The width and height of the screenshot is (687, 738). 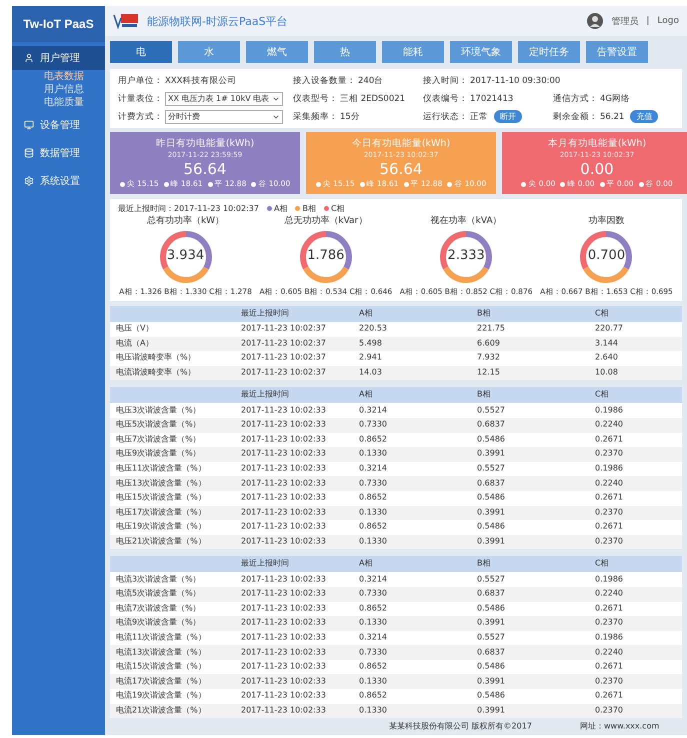 What do you see at coordinates (612, 117) in the screenshot?
I see `field-value: 56.21` at bounding box center [612, 117].